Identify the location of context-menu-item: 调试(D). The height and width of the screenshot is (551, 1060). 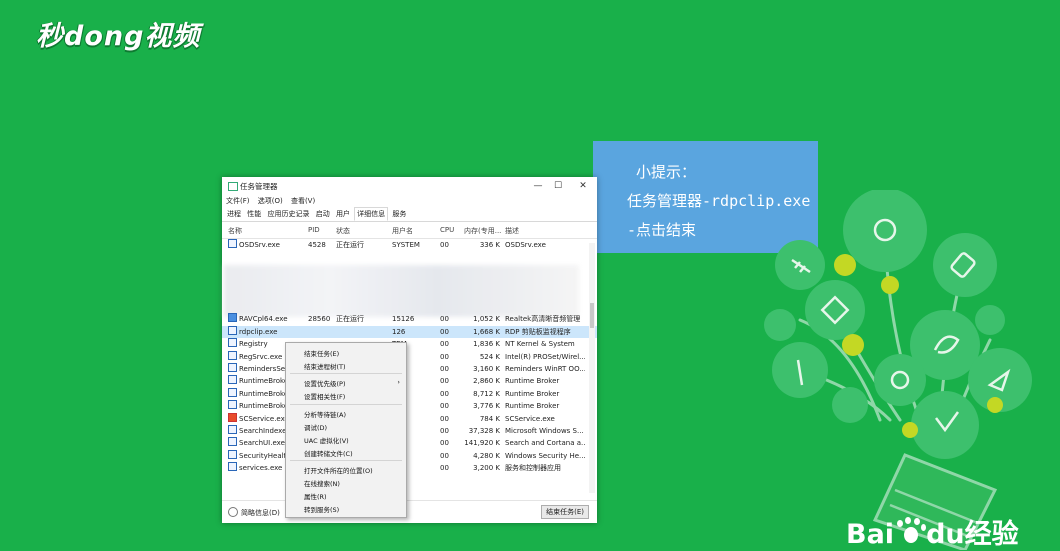
(315, 427).